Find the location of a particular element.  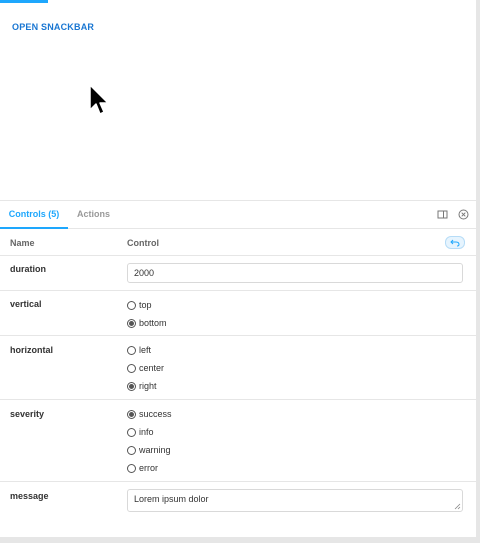

loading-progress-line is located at coordinates (24, 1).